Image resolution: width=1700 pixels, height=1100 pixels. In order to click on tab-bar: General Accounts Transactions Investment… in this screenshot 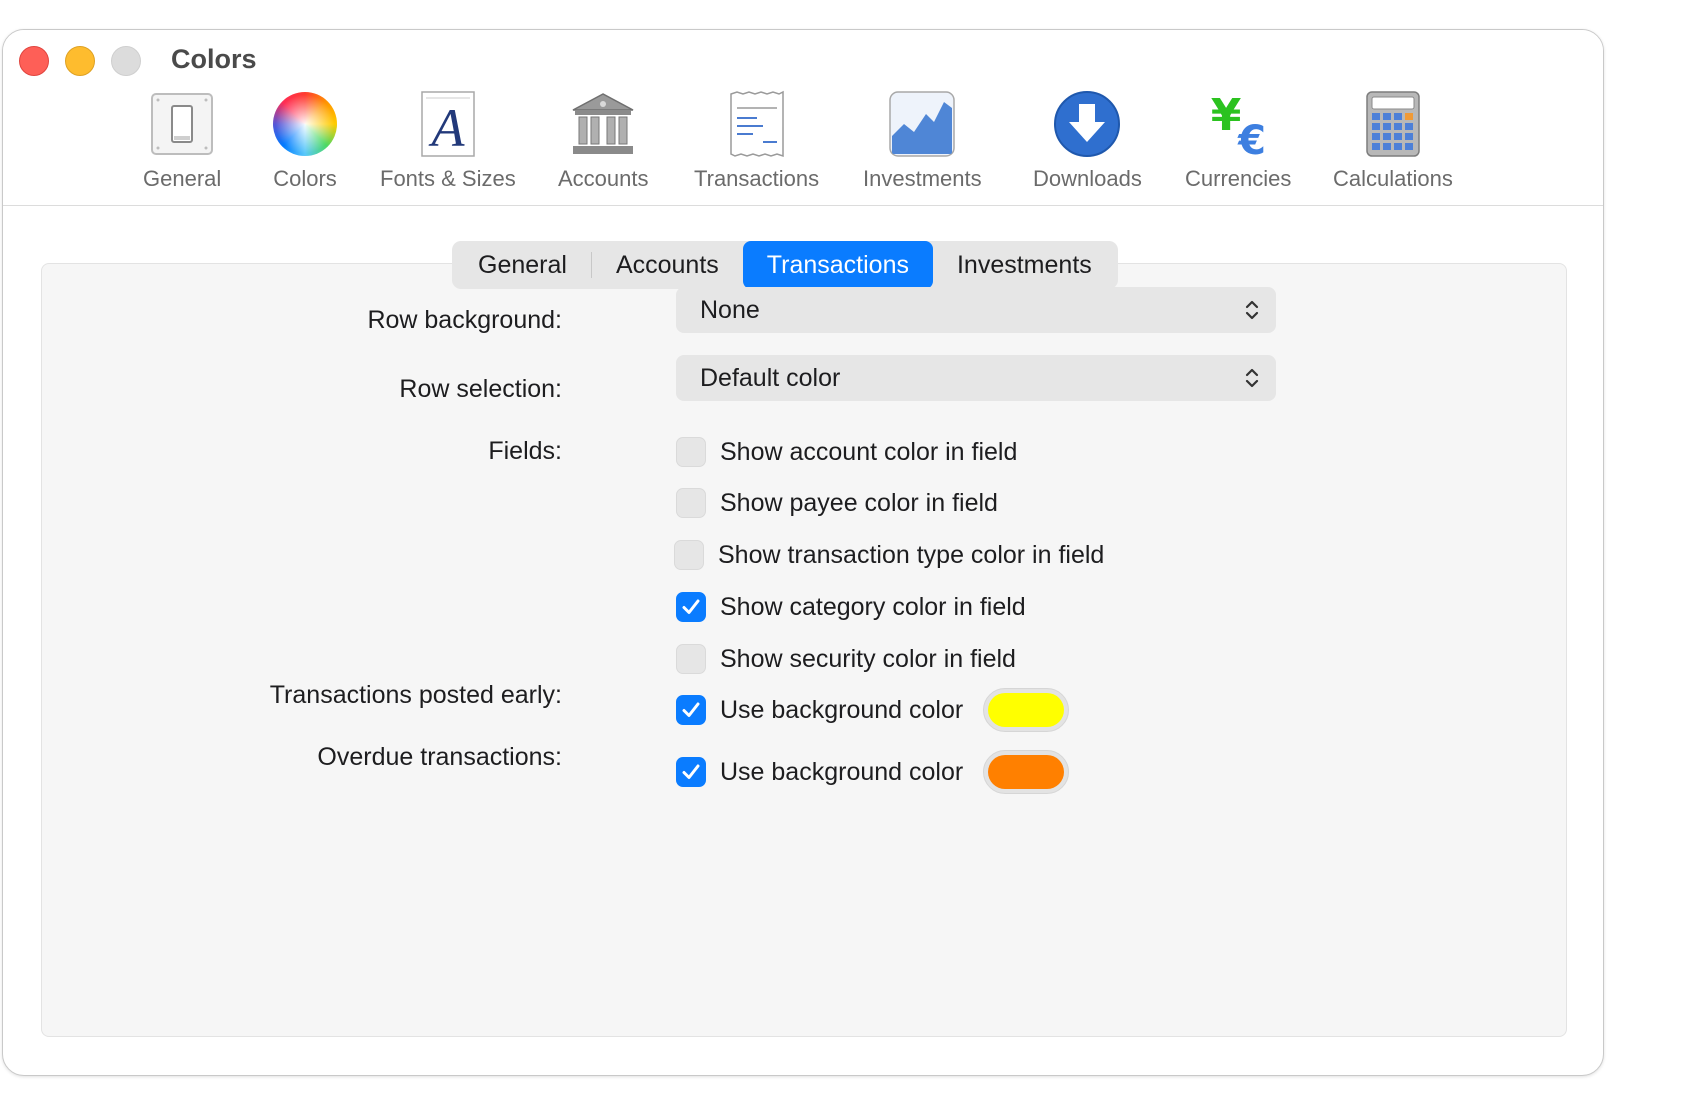, I will do `click(785, 265)`.